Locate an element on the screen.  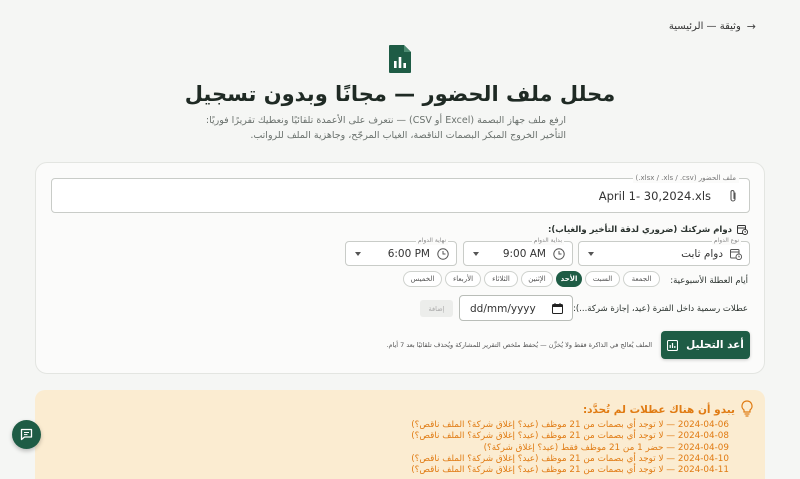
shift-end-value: 6:00 PM is located at coordinates (408, 254).